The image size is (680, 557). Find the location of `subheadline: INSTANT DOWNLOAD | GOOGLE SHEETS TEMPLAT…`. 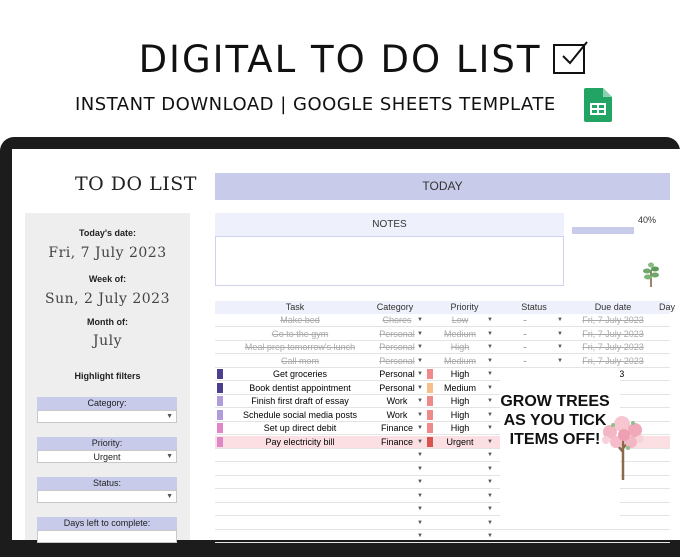

subheadline: INSTANT DOWNLOAD | GOOGLE SHEETS TEMPLAT… is located at coordinates (315, 104).